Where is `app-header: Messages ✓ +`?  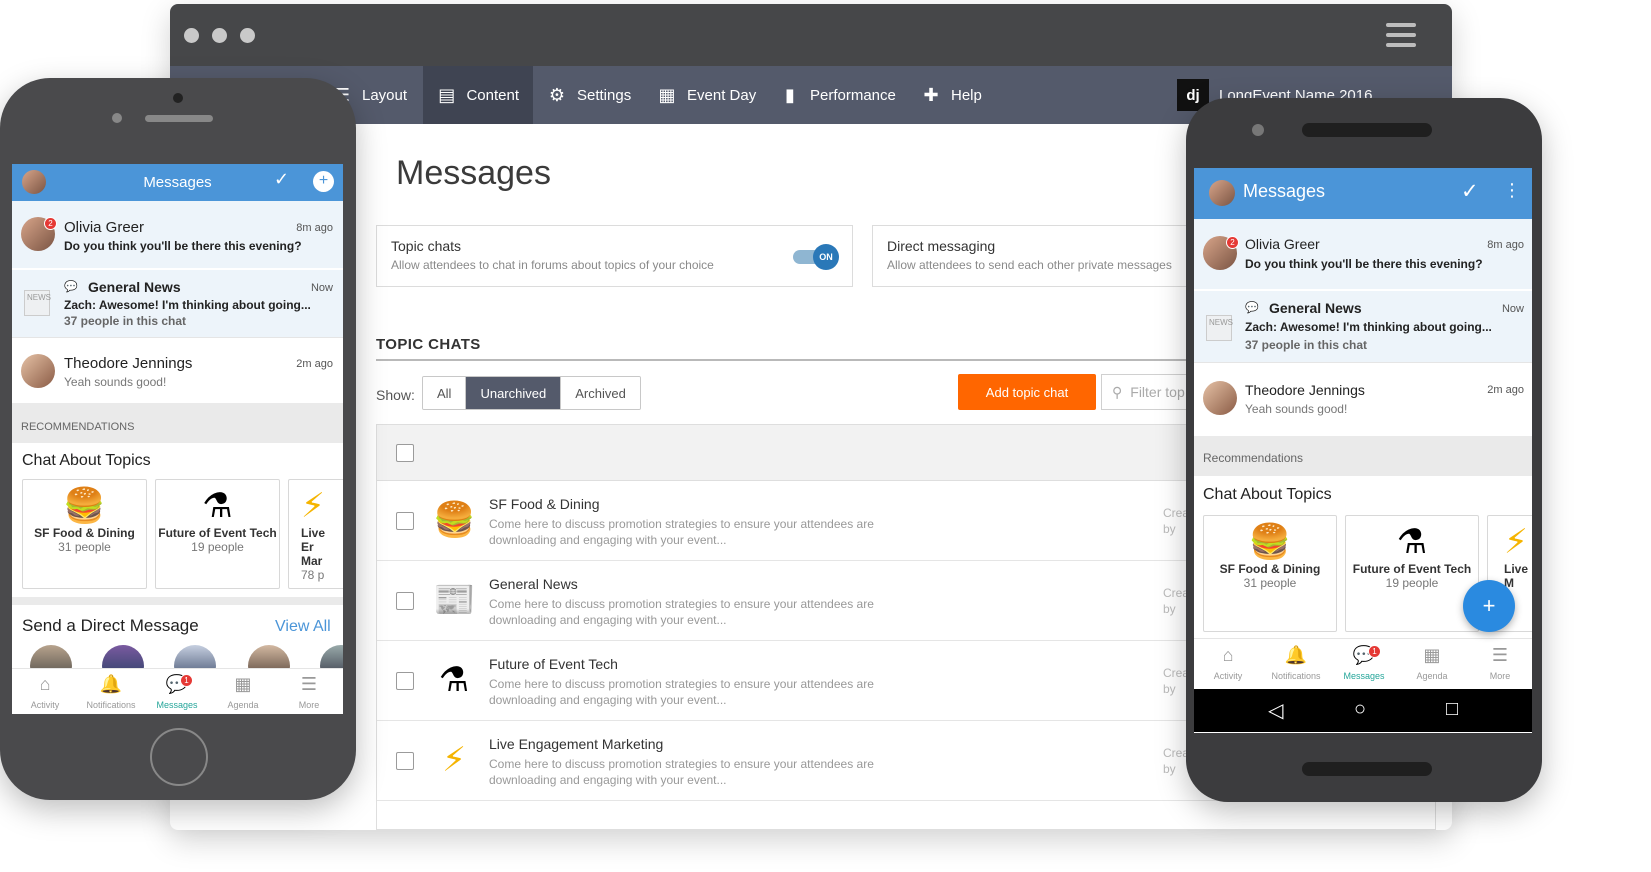
app-header: Messages ✓ + is located at coordinates (177, 182).